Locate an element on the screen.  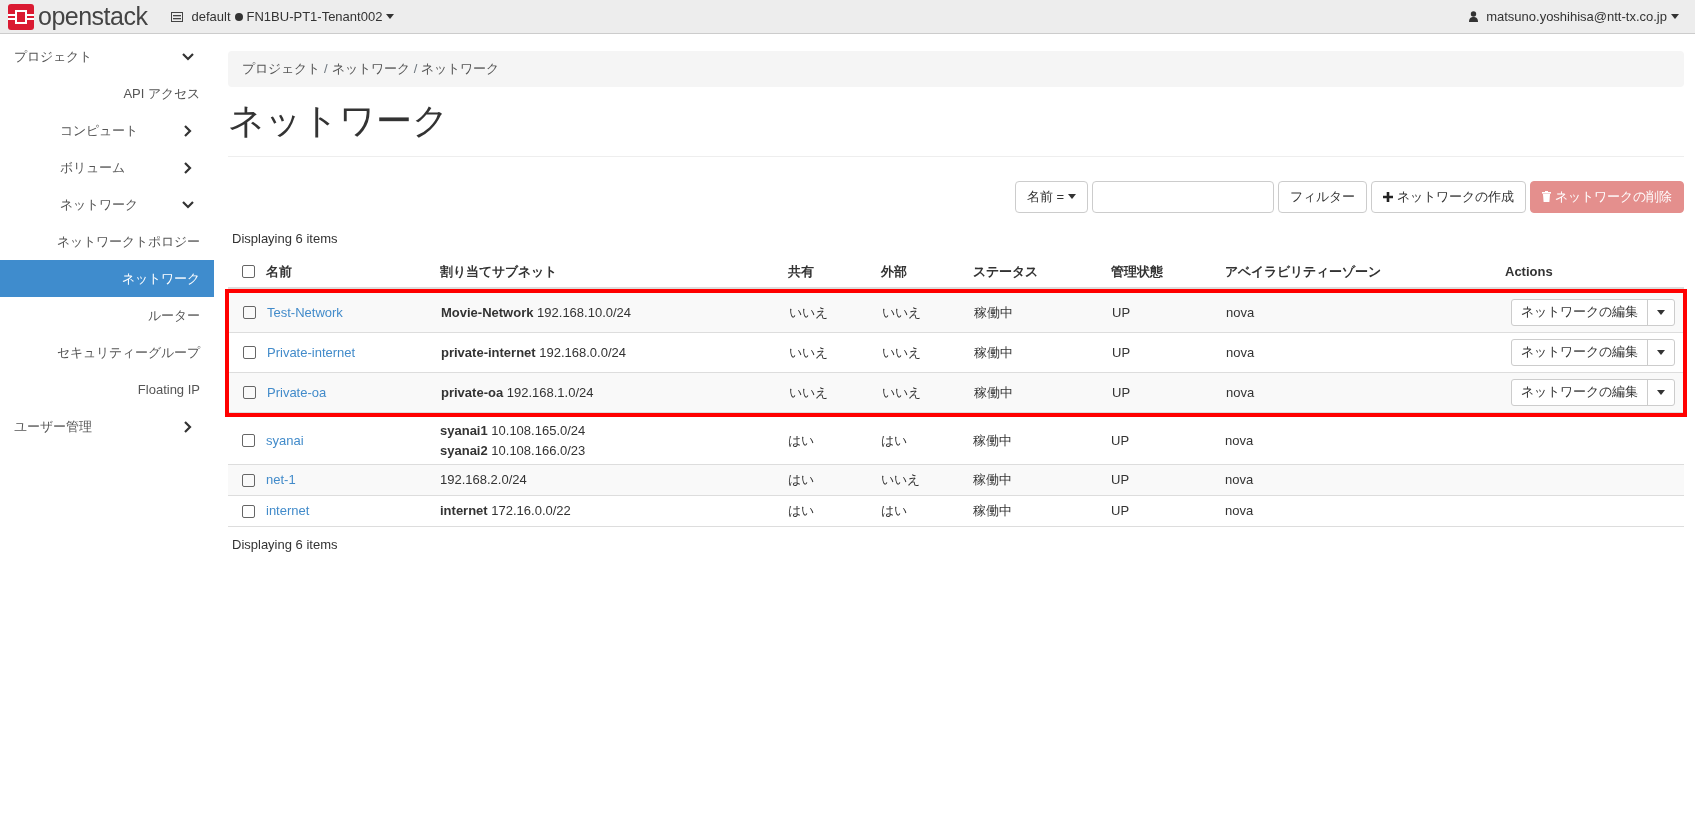
subnet-text: Movie-Network 192.168.10.0/24 is located at coordinates (537, 312).